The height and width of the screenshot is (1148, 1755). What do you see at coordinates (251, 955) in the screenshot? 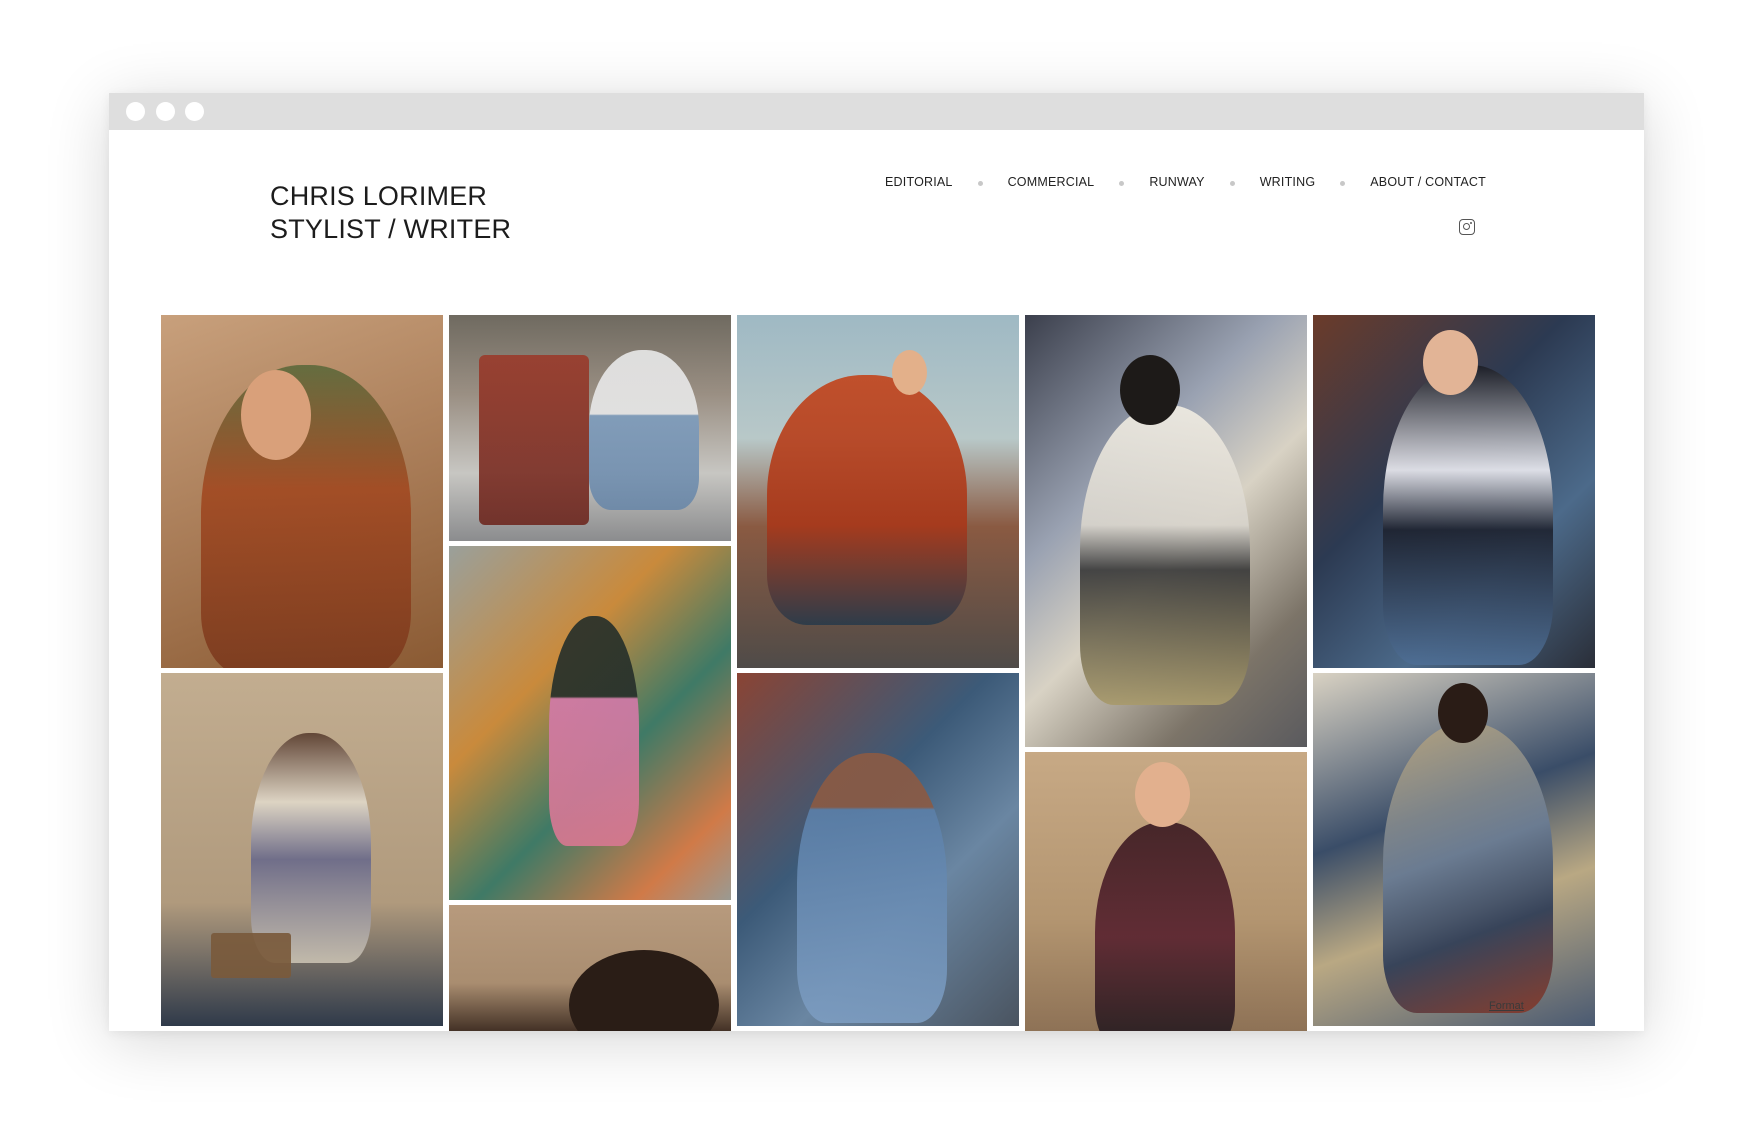
I see `photo-box` at bounding box center [251, 955].